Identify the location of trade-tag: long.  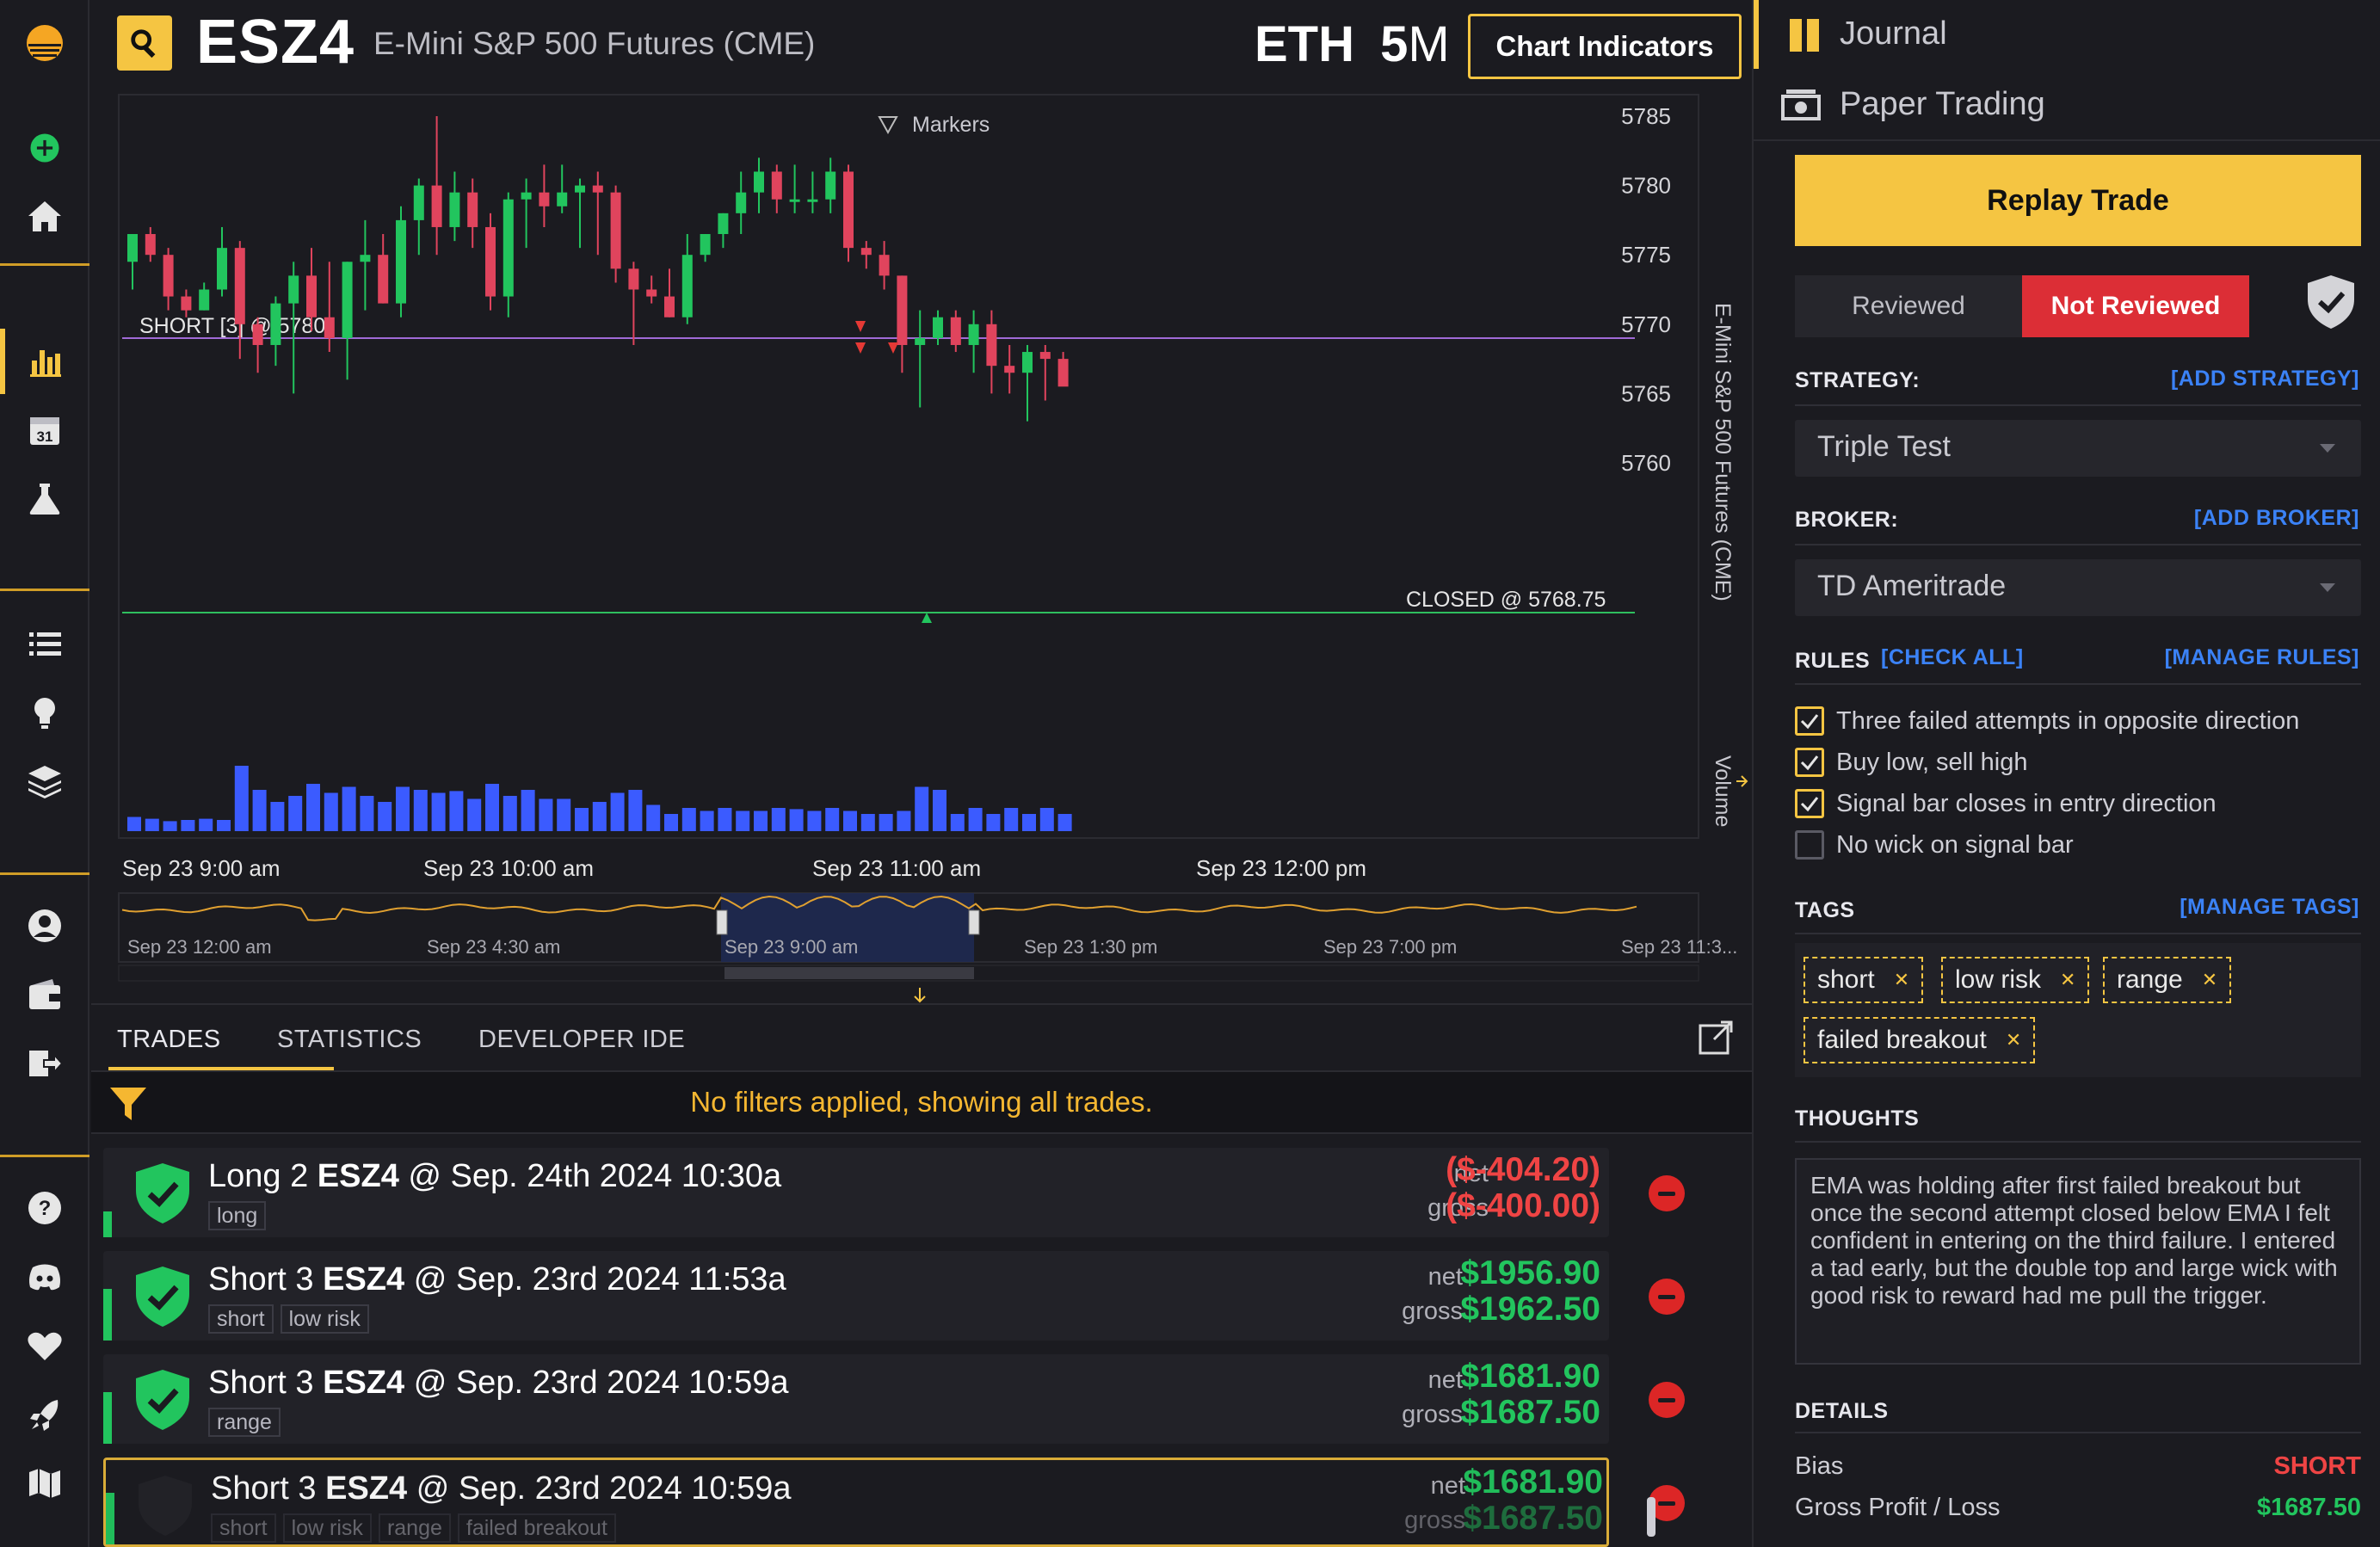
(237, 1215).